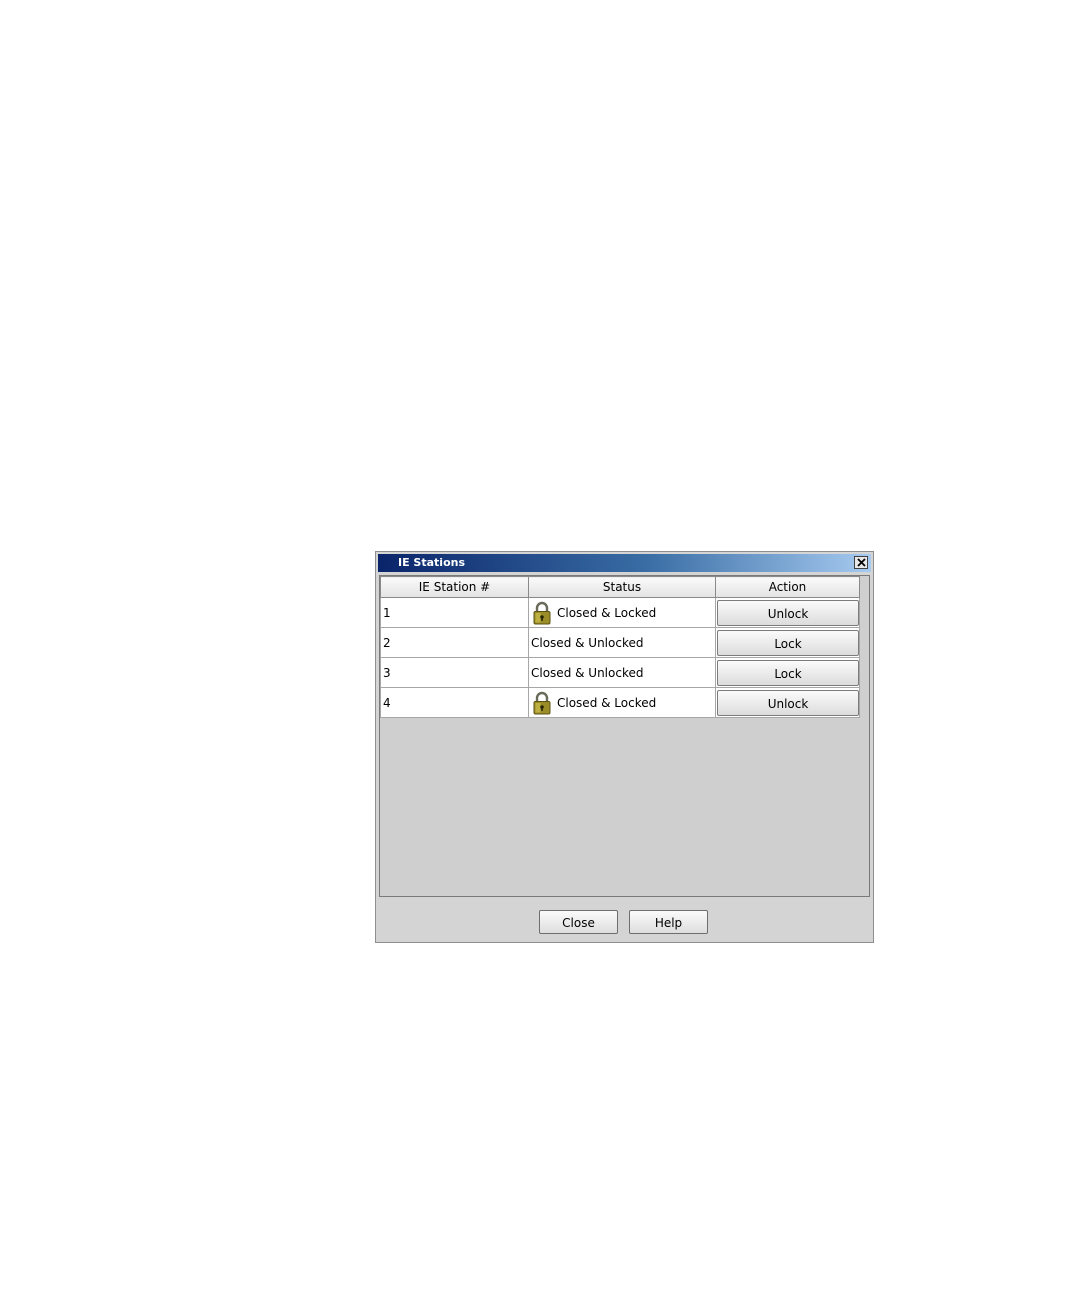  Describe the element at coordinates (454, 702) in the screenshot. I see `station-number: 4` at that location.